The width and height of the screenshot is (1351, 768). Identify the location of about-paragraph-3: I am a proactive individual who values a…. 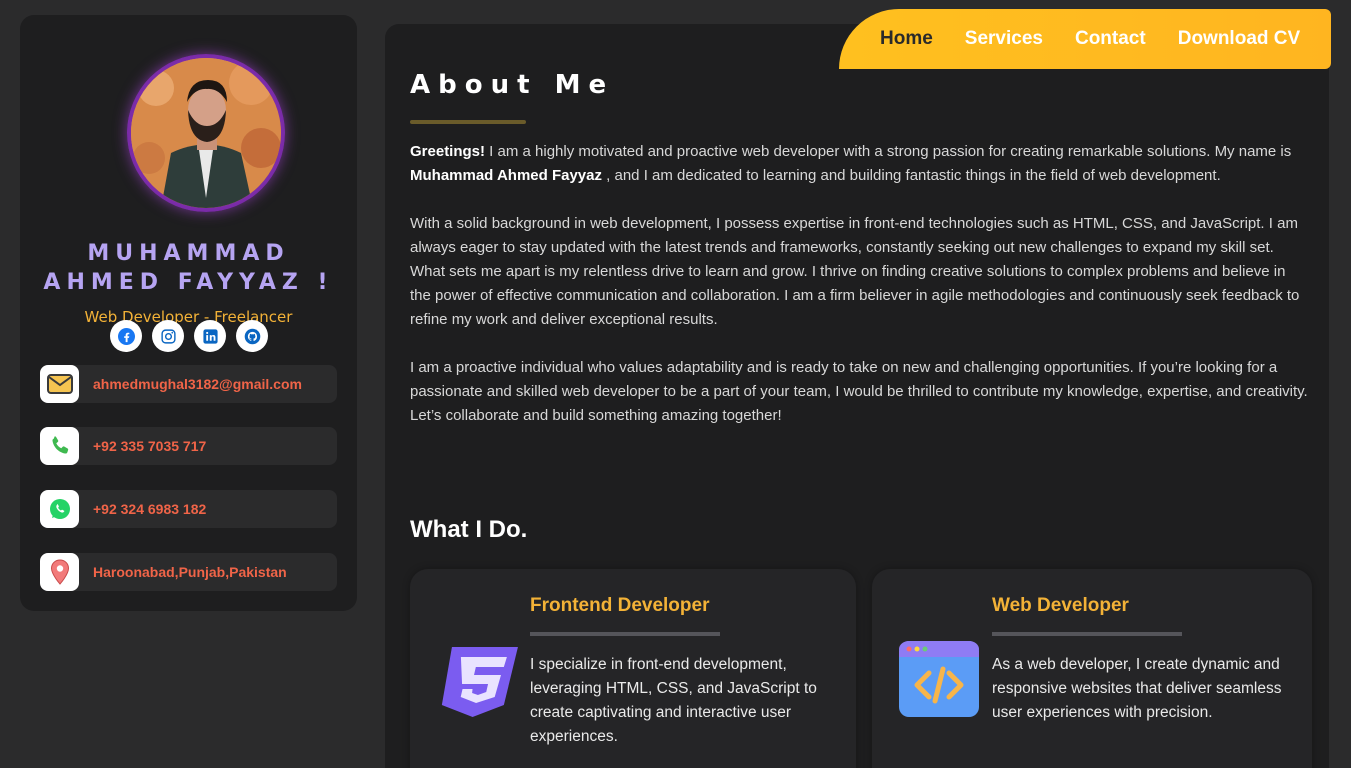
(859, 391).